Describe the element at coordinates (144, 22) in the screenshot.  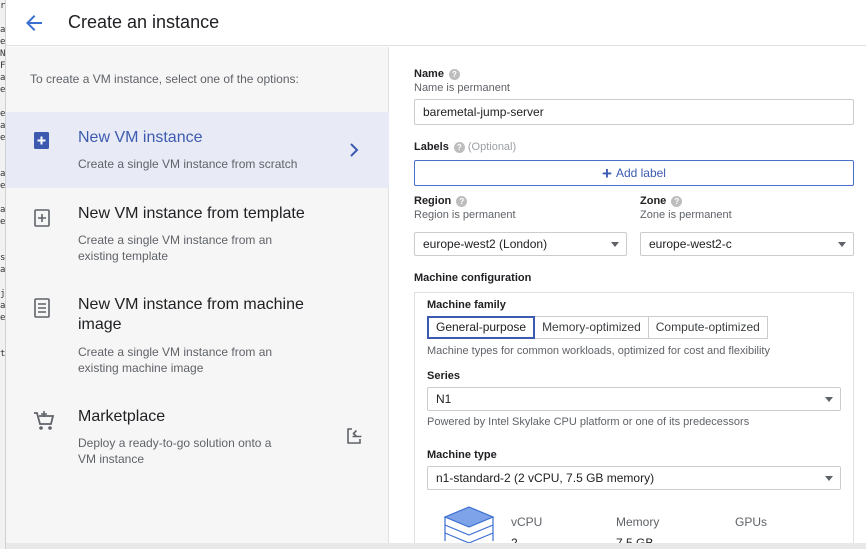
I see `page-title: Create an instance` at that location.